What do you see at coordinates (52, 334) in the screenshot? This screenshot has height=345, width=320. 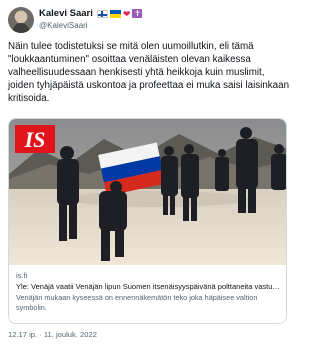 I see `tweet-timestamp: 12.17 ip. · 11. jouluk. 2022` at bounding box center [52, 334].